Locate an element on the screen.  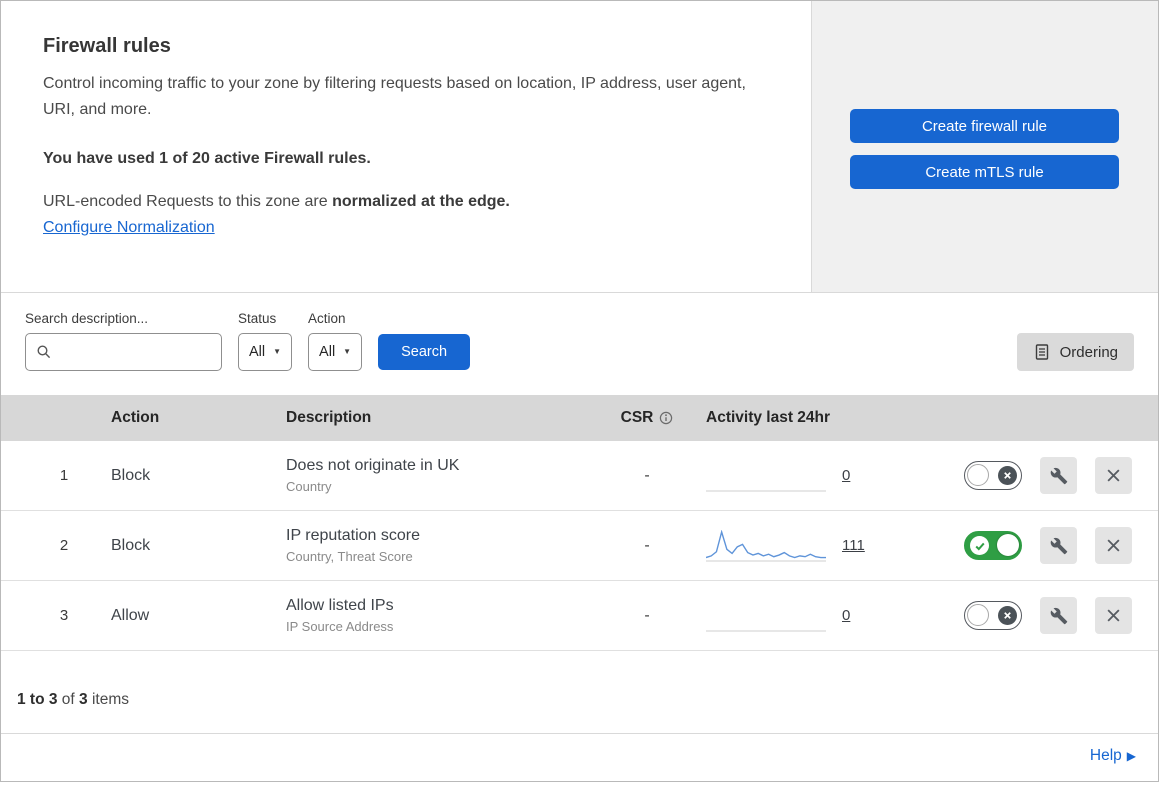
ordering-button: Ordering is located at coordinates (1075, 352).